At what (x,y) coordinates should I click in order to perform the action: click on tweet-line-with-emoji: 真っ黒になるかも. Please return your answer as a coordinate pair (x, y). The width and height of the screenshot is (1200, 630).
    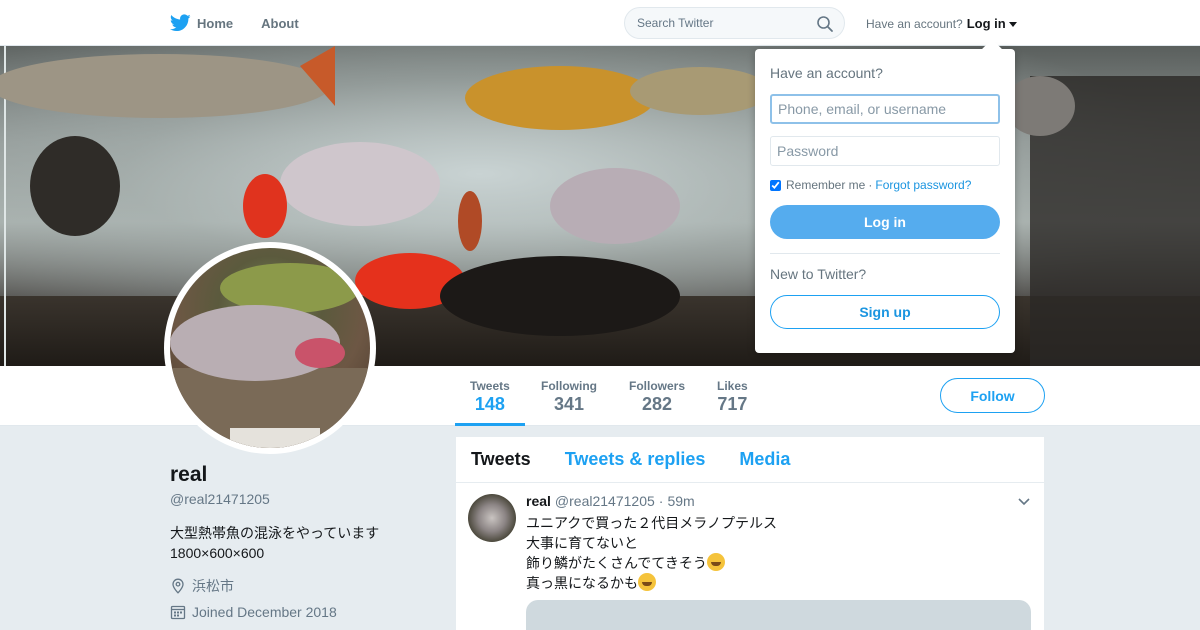
    Looking at the image, I should click on (651, 583).